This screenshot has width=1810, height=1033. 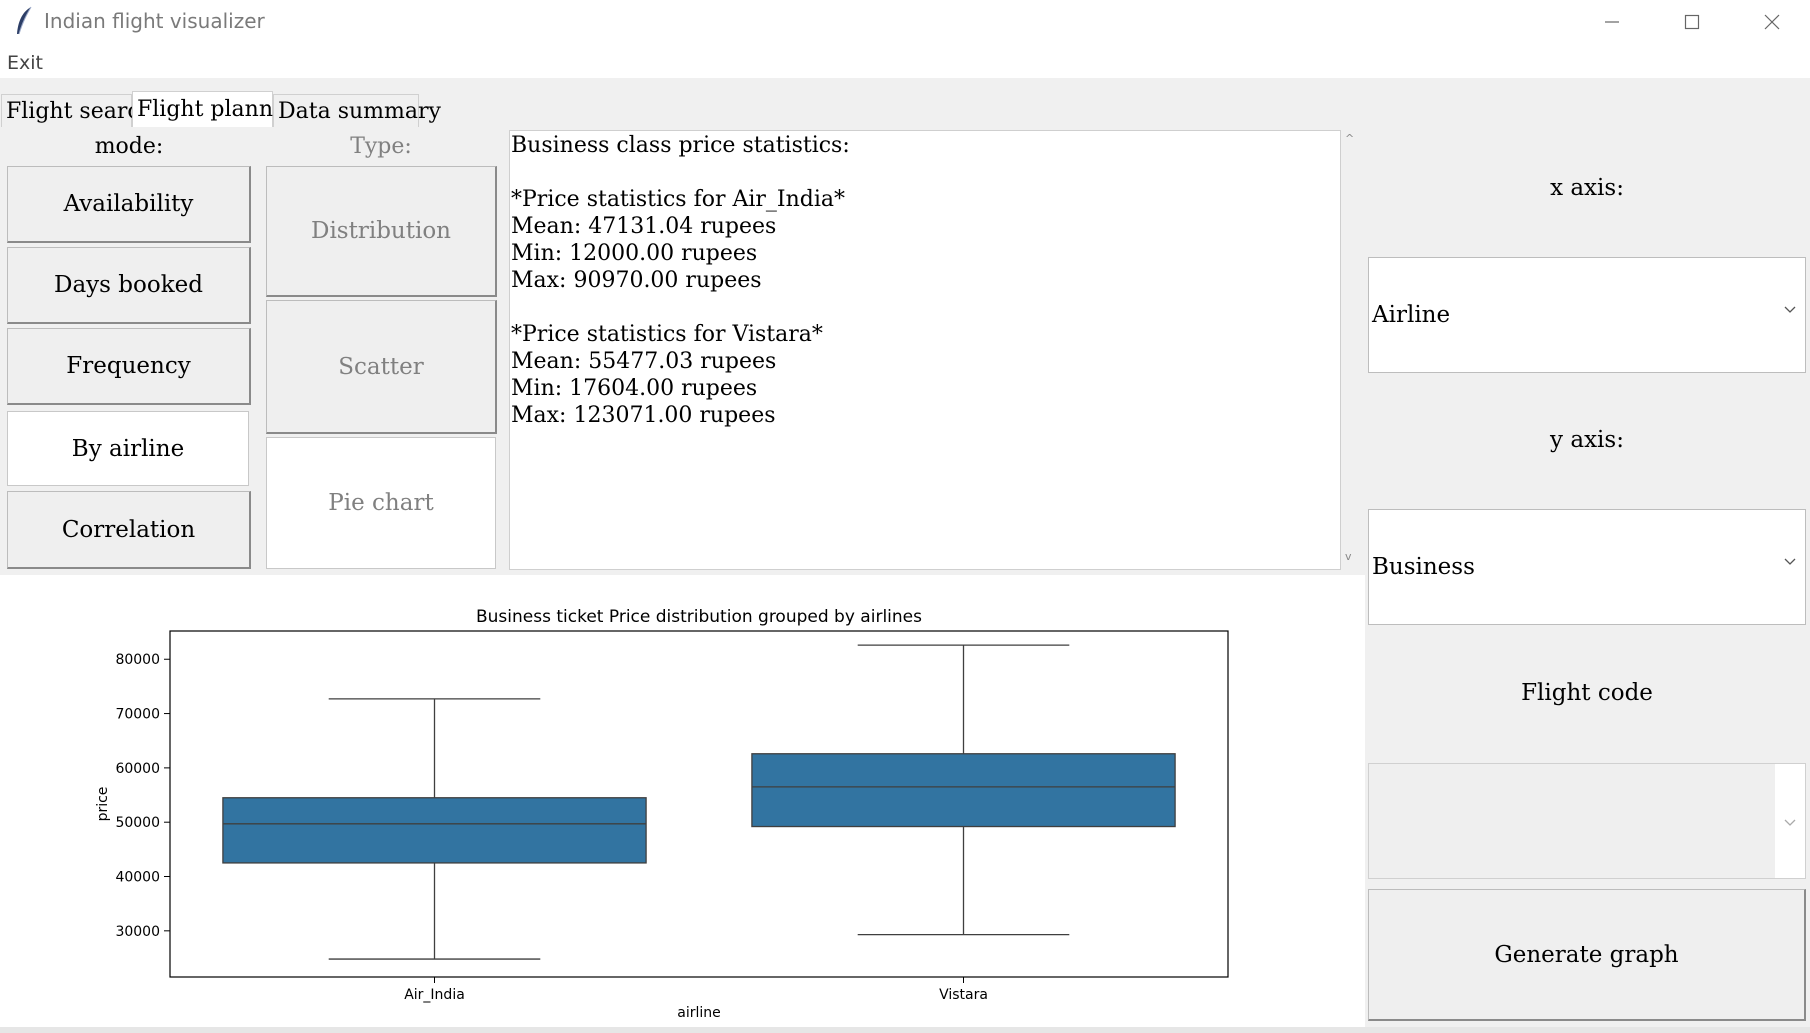 What do you see at coordinates (25, 63) in the screenshot?
I see `menu-exit: Exit` at bounding box center [25, 63].